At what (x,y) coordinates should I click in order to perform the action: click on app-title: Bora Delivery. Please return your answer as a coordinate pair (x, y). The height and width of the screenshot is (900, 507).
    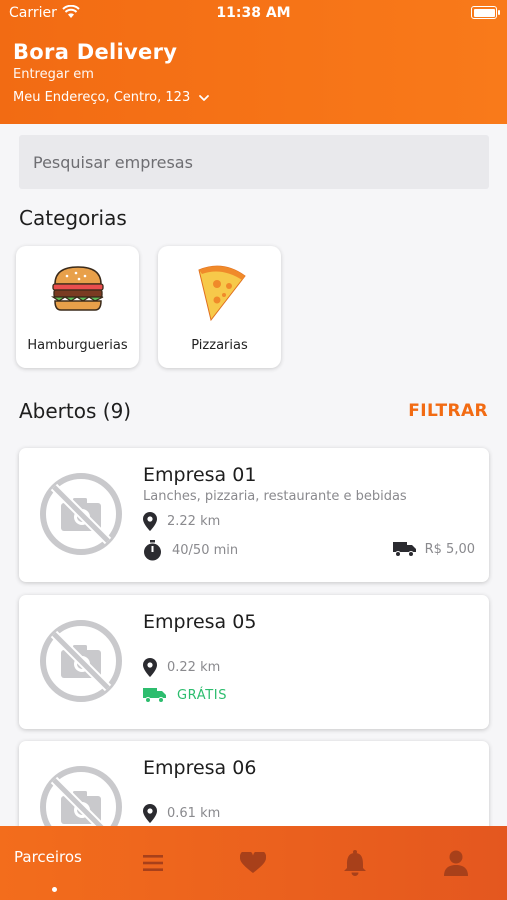
    Looking at the image, I should click on (95, 52).